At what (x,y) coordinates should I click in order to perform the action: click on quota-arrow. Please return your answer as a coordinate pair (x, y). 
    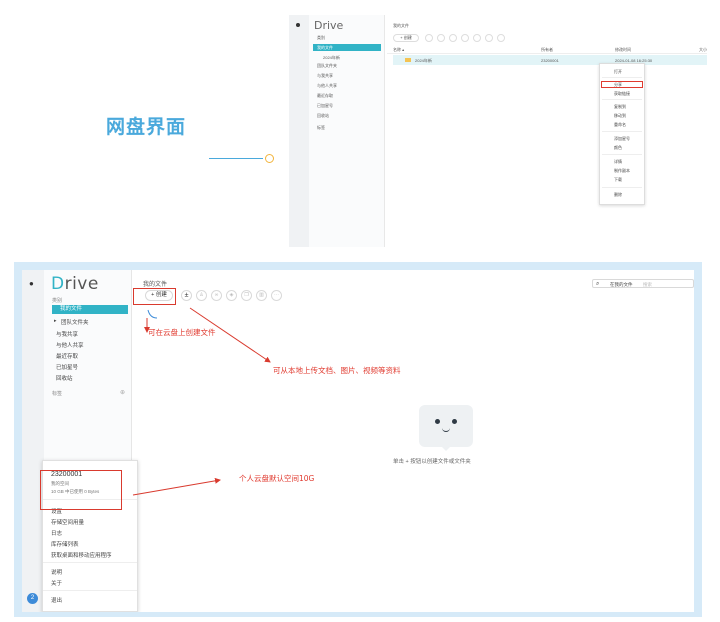
    Looking at the image, I should click on (176, 486).